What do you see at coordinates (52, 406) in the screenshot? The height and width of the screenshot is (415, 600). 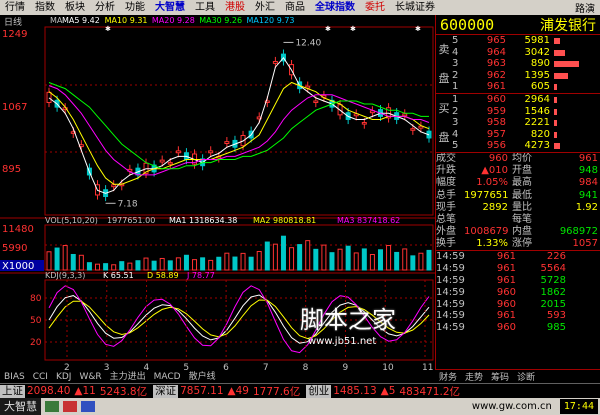 I see `connection-icon` at bounding box center [52, 406].